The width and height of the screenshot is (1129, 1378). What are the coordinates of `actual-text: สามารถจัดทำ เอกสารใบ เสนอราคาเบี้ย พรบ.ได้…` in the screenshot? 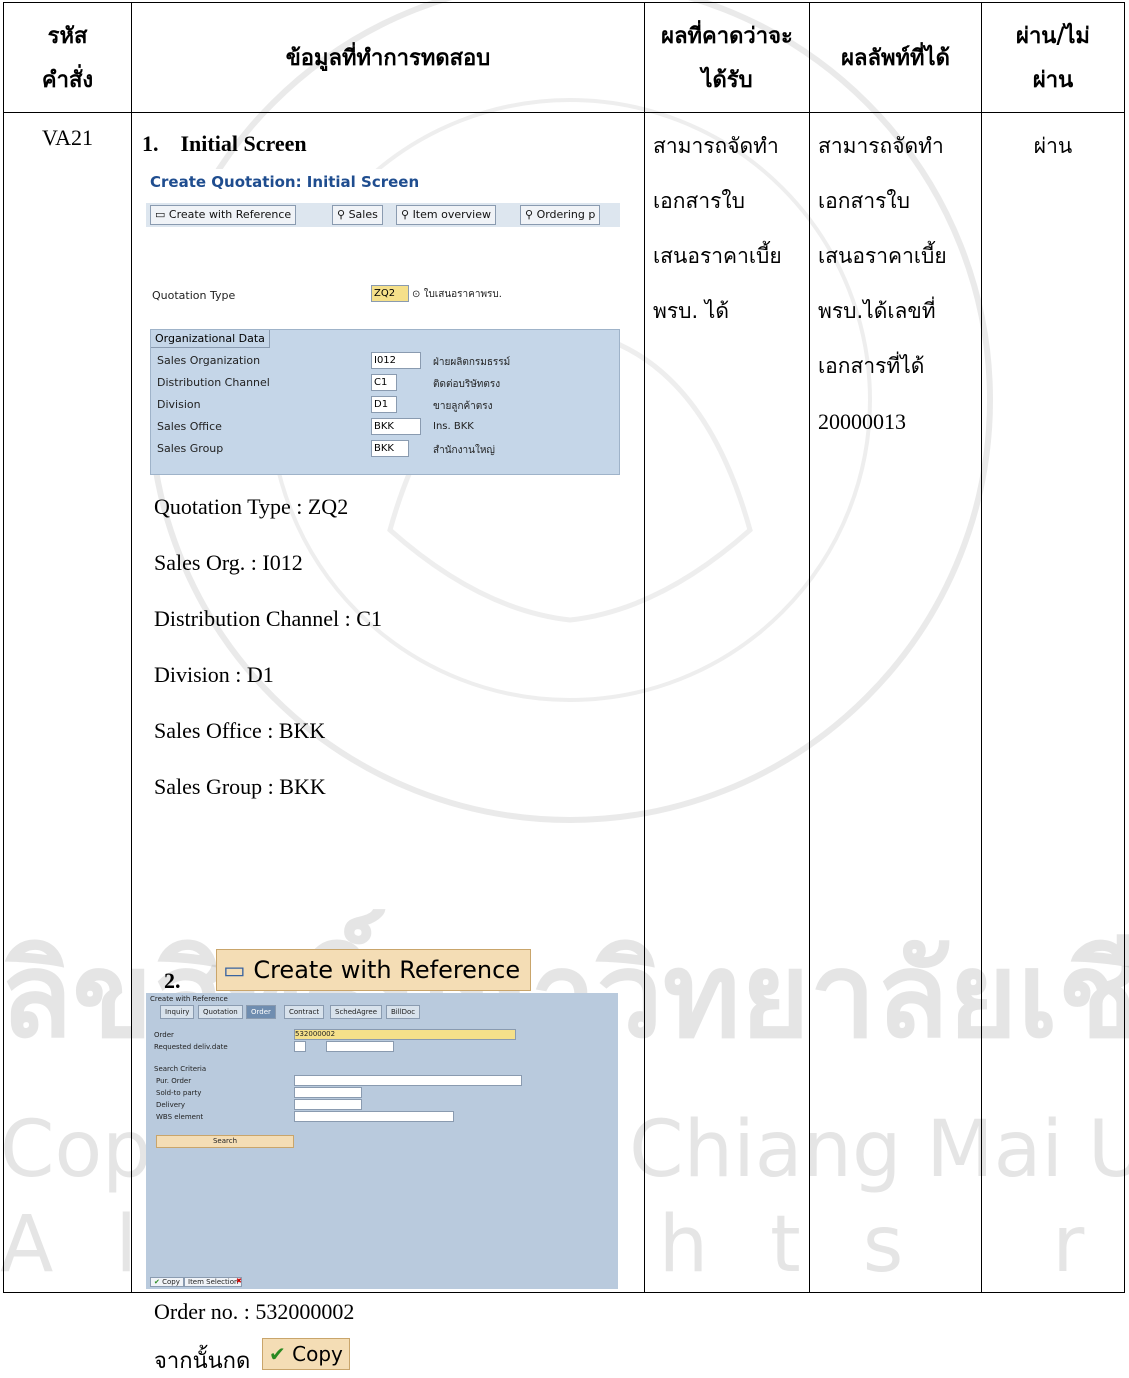 It's located at (882, 284).